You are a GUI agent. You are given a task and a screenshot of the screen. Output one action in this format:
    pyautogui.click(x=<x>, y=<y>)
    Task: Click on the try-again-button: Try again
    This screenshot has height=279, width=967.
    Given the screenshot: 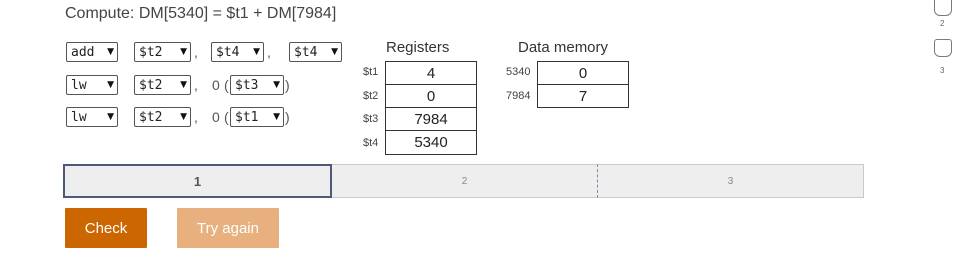 What is the action you would take?
    pyautogui.click(x=228, y=228)
    